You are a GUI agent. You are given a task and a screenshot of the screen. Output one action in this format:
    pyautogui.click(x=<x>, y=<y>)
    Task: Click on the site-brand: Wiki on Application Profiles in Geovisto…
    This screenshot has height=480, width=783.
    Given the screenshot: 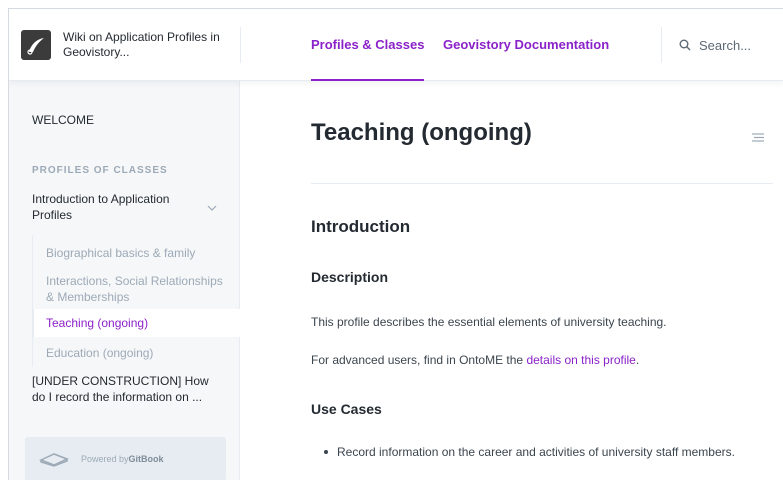 What is the action you would take?
    pyautogui.click(x=124, y=45)
    